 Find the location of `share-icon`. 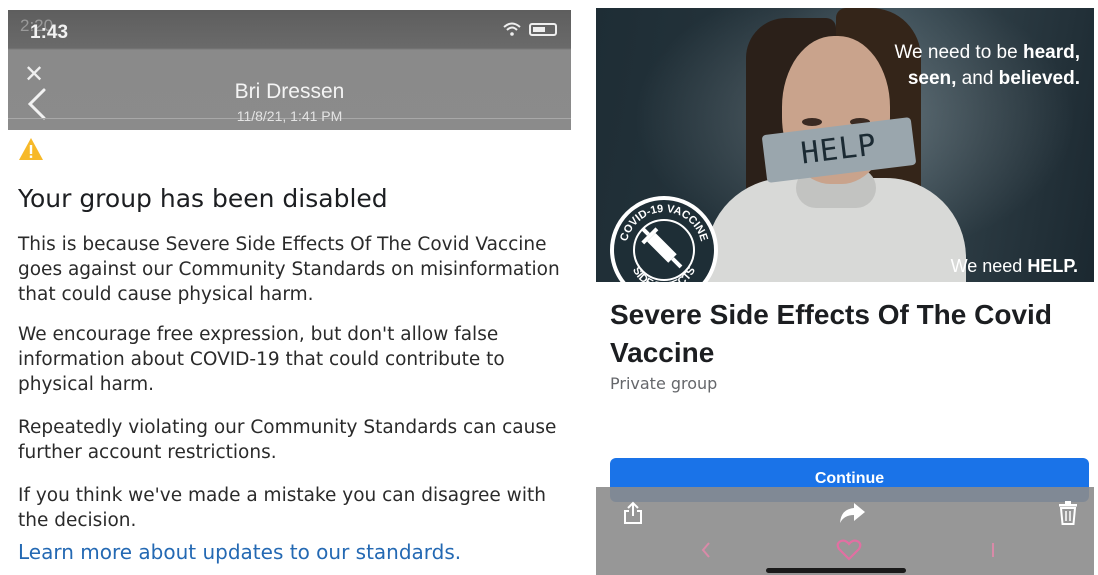

share-icon is located at coordinates (633, 513).